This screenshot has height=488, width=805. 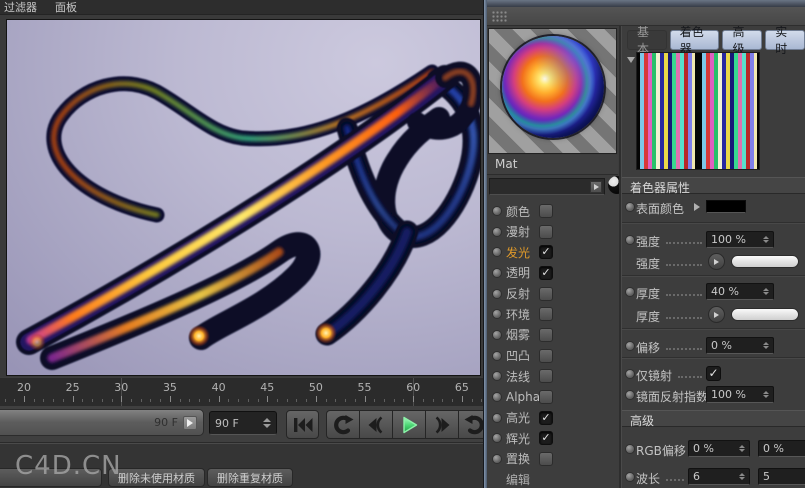 I want to click on channel-row: 烟雾, so click(x=553, y=335).